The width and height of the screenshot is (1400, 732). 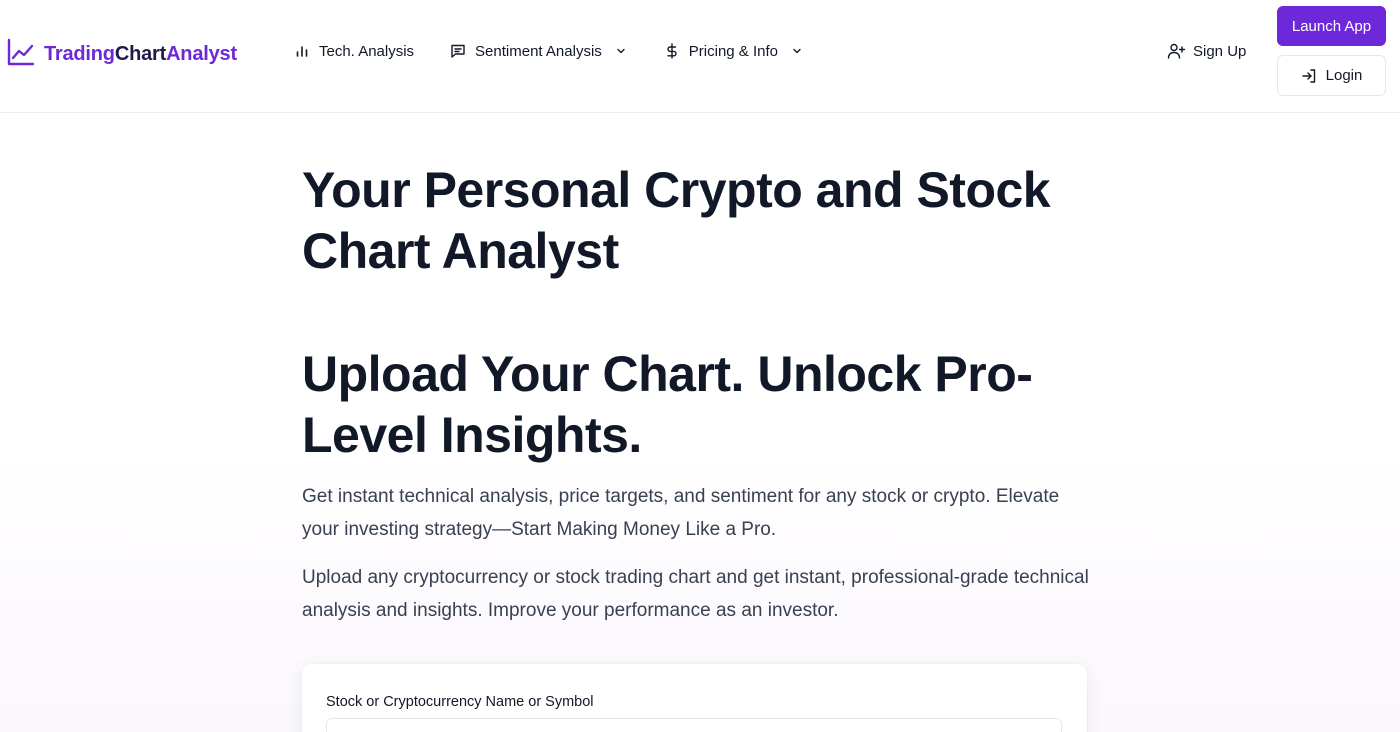 I want to click on nav-item-pricing-info: Pricing & Info, so click(x=734, y=51).